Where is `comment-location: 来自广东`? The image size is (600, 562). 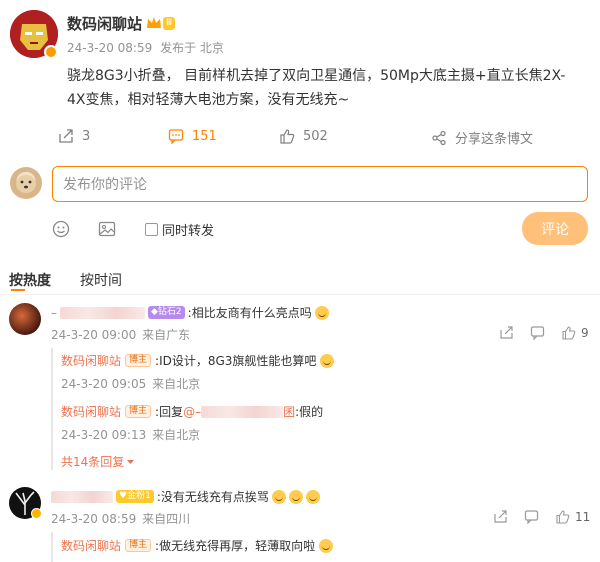
comment-location: 来自广东 is located at coordinates (166, 335).